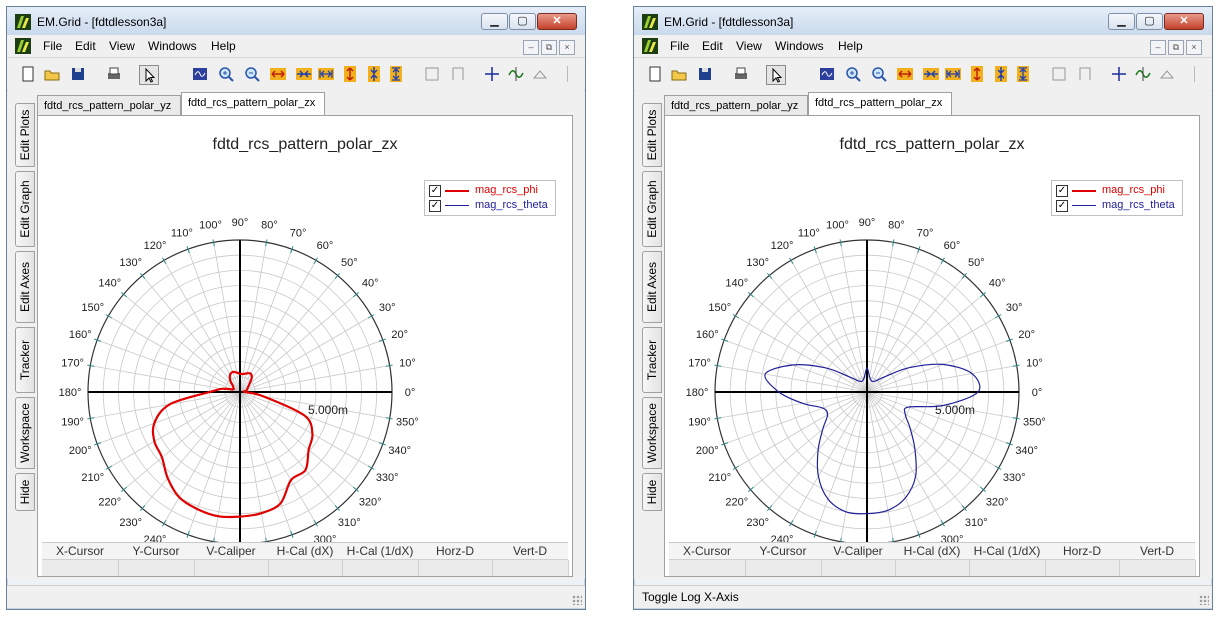  Describe the element at coordinates (1082, 551) in the screenshot. I see `cursor-column-header: Horz-D` at that location.